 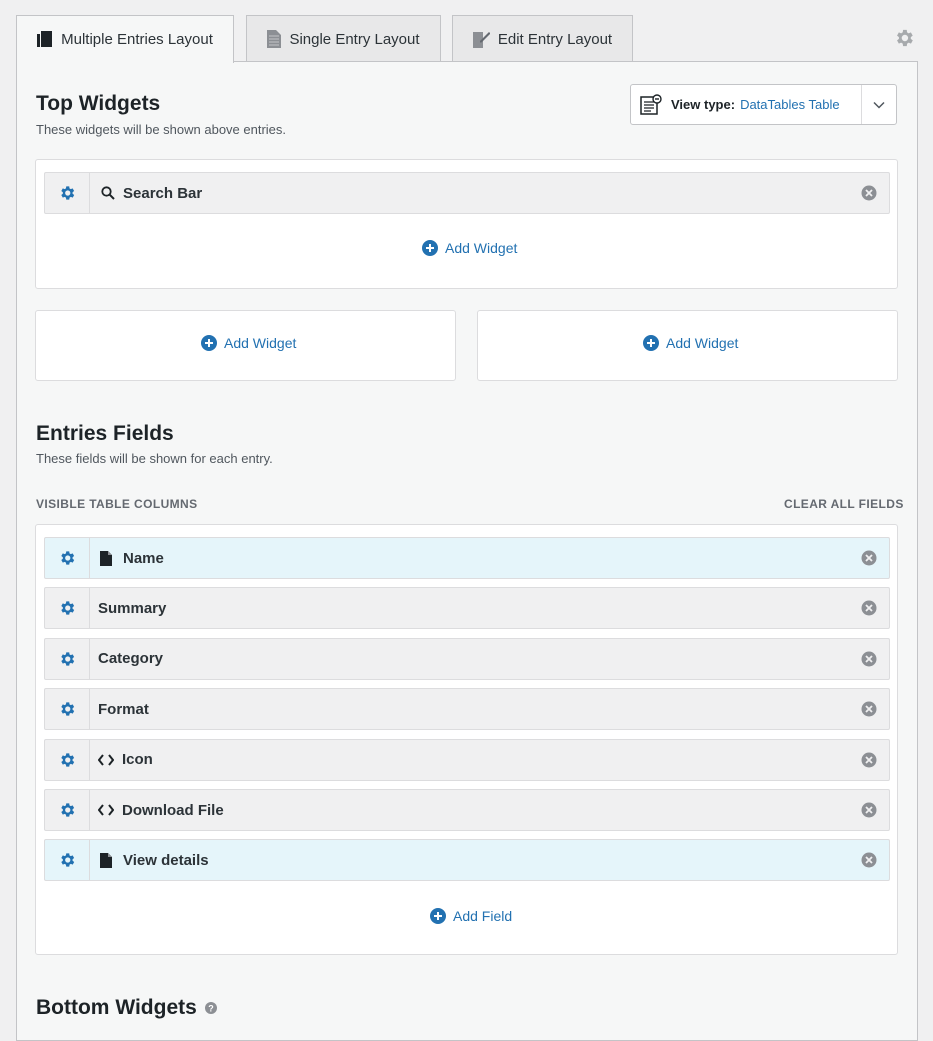 I want to click on field-label: Name, so click(x=132, y=558).